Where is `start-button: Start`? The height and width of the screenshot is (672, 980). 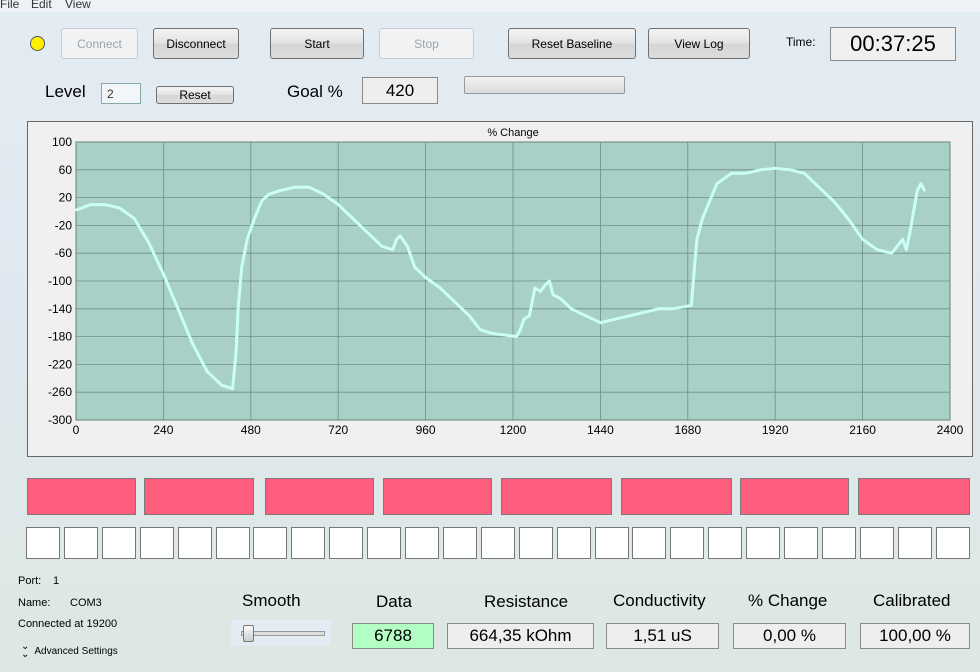 start-button: Start is located at coordinates (317, 43).